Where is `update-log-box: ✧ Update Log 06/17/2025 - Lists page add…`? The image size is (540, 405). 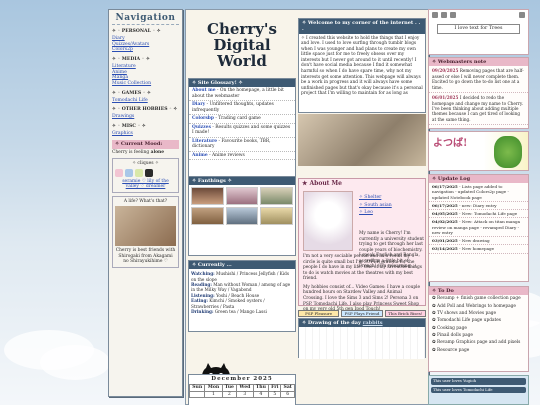
update-log-box: ✧ Update Log 06/17/2025 - Lists page add… is located at coordinates (478, 228).